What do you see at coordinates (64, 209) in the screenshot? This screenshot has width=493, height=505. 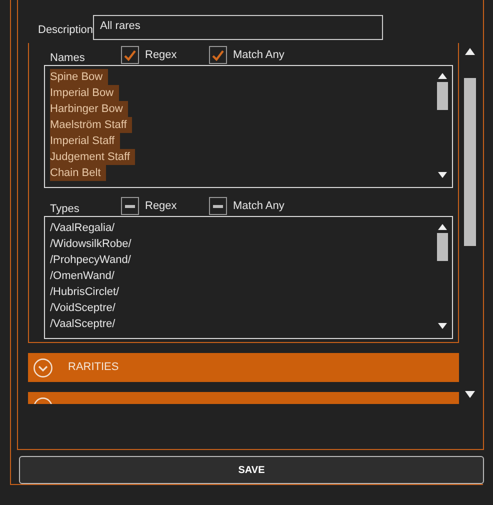 I see `list-label: Types` at bounding box center [64, 209].